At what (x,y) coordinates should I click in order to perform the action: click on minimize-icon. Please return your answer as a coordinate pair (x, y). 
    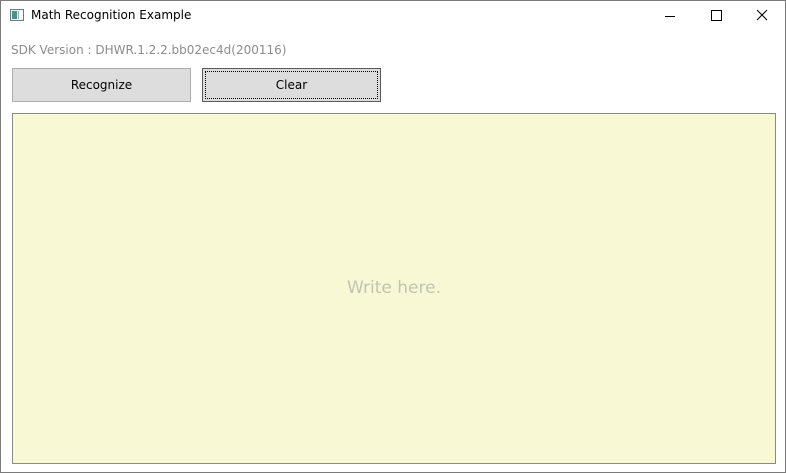
    Looking at the image, I should click on (670, 16).